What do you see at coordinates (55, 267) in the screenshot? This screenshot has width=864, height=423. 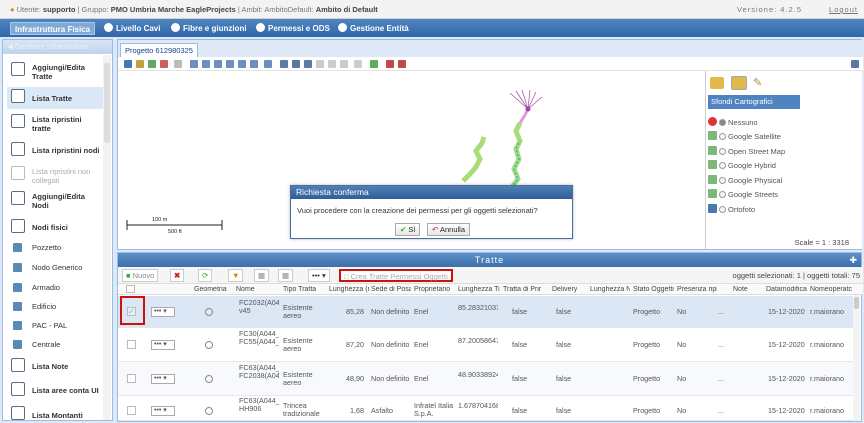 I see `sidebar-item-nodo-generico: Nodo Generico` at bounding box center [55, 267].